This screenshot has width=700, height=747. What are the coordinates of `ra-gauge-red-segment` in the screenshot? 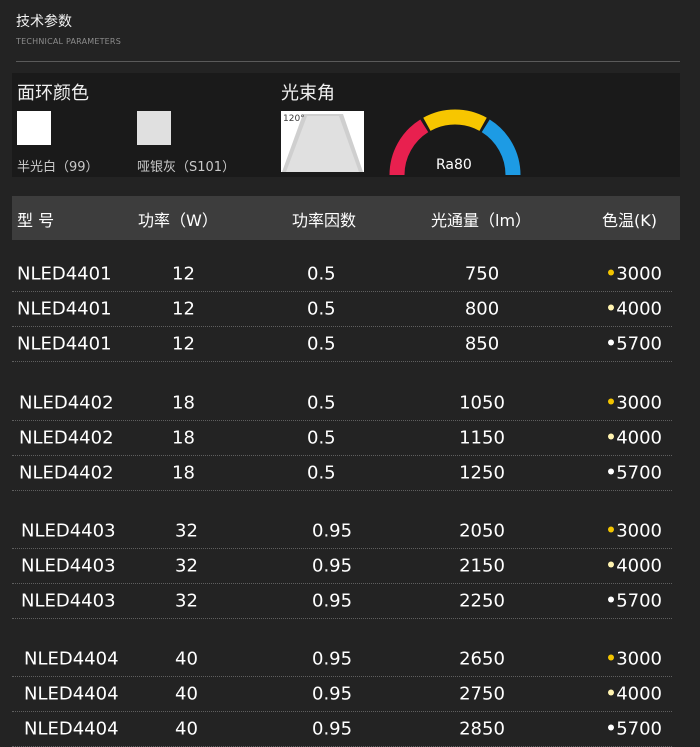 It's located at (409, 147).